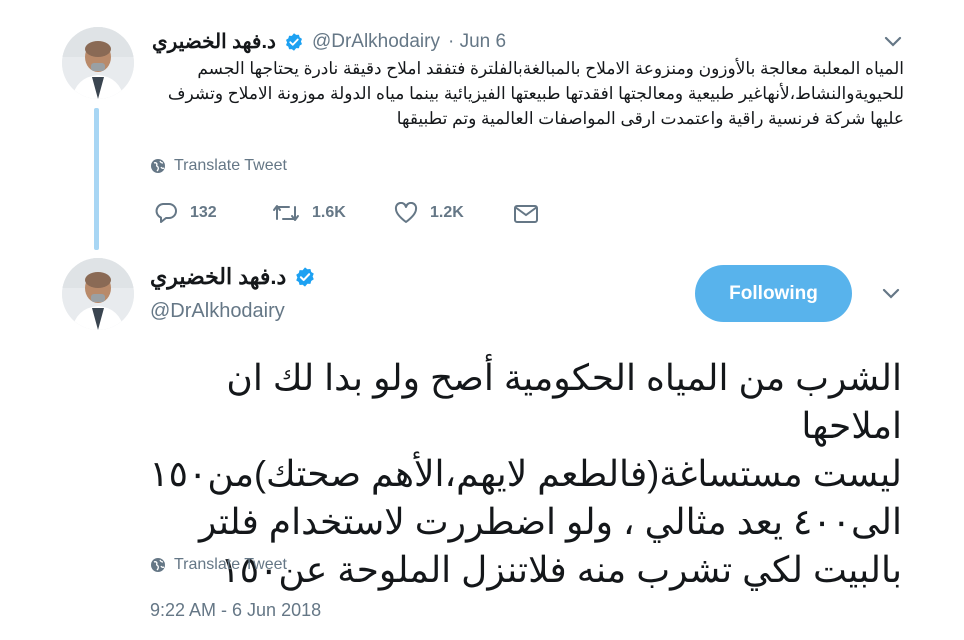 This screenshot has height=640, width=964. I want to click on tweet1-header: د.فهد الخضيري @DrAlkhodairy · Jun 6, so click(329, 41).